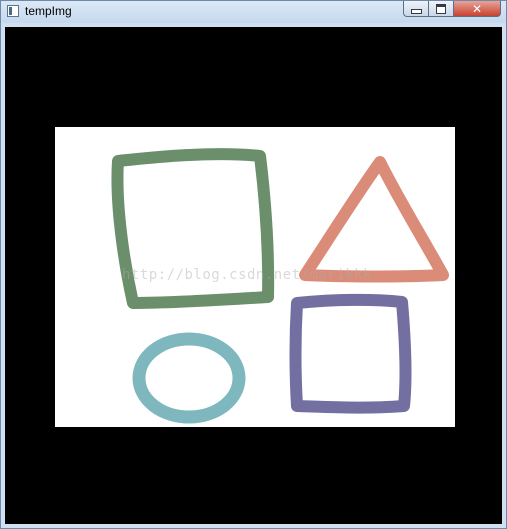 This screenshot has height=529, width=507. What do you see at coordinates (350, 353) in the screenshot?
I see `purple-square-shape` at bounding box center [350, 353].